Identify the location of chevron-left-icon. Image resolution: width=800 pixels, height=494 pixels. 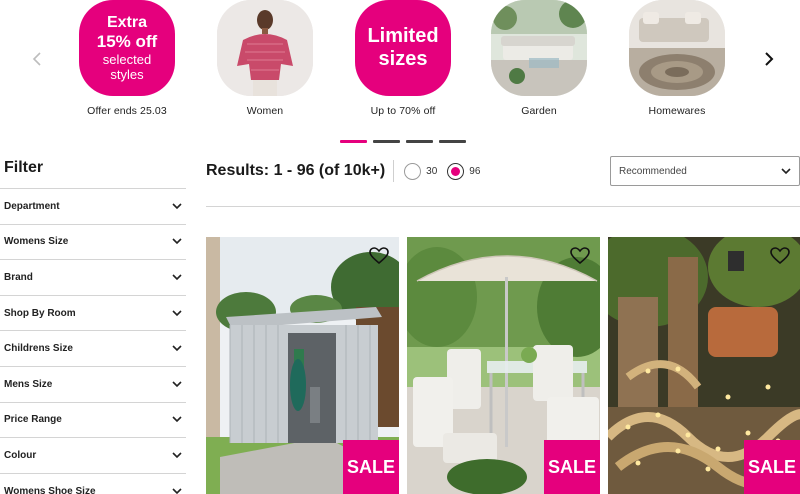
(36, 59).